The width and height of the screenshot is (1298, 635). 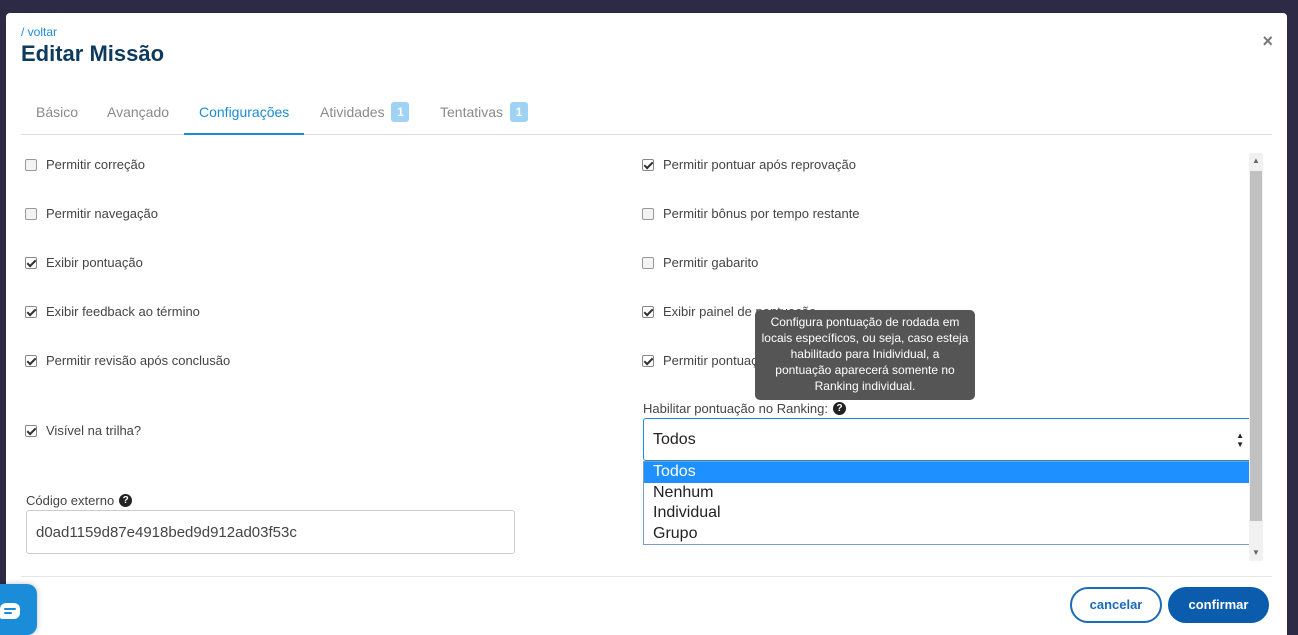 What do you see at coordinates (749, 164) in the screenshot?
I see `option-pontuar-apos-reprovacao: Permitir pontuar após reprovação` at bounding box center [749, 164].